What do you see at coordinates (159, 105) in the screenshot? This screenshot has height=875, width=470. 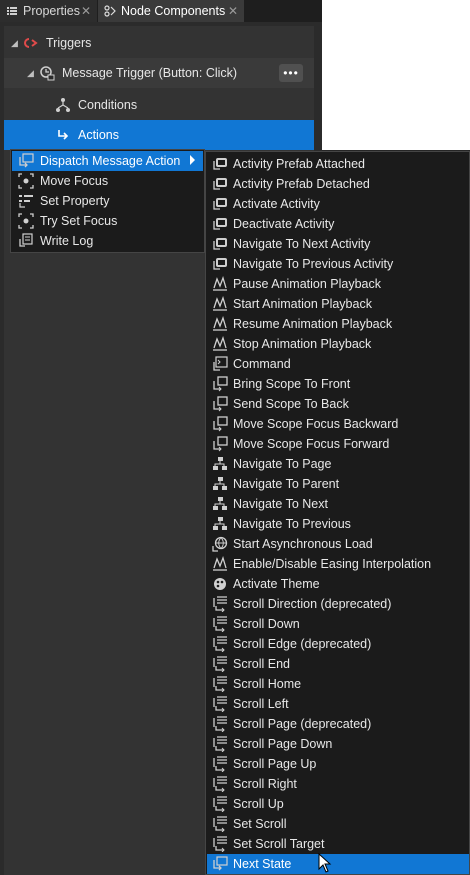 I see `tree-item-conditions: Conditions` at bounding box center [159, 105].